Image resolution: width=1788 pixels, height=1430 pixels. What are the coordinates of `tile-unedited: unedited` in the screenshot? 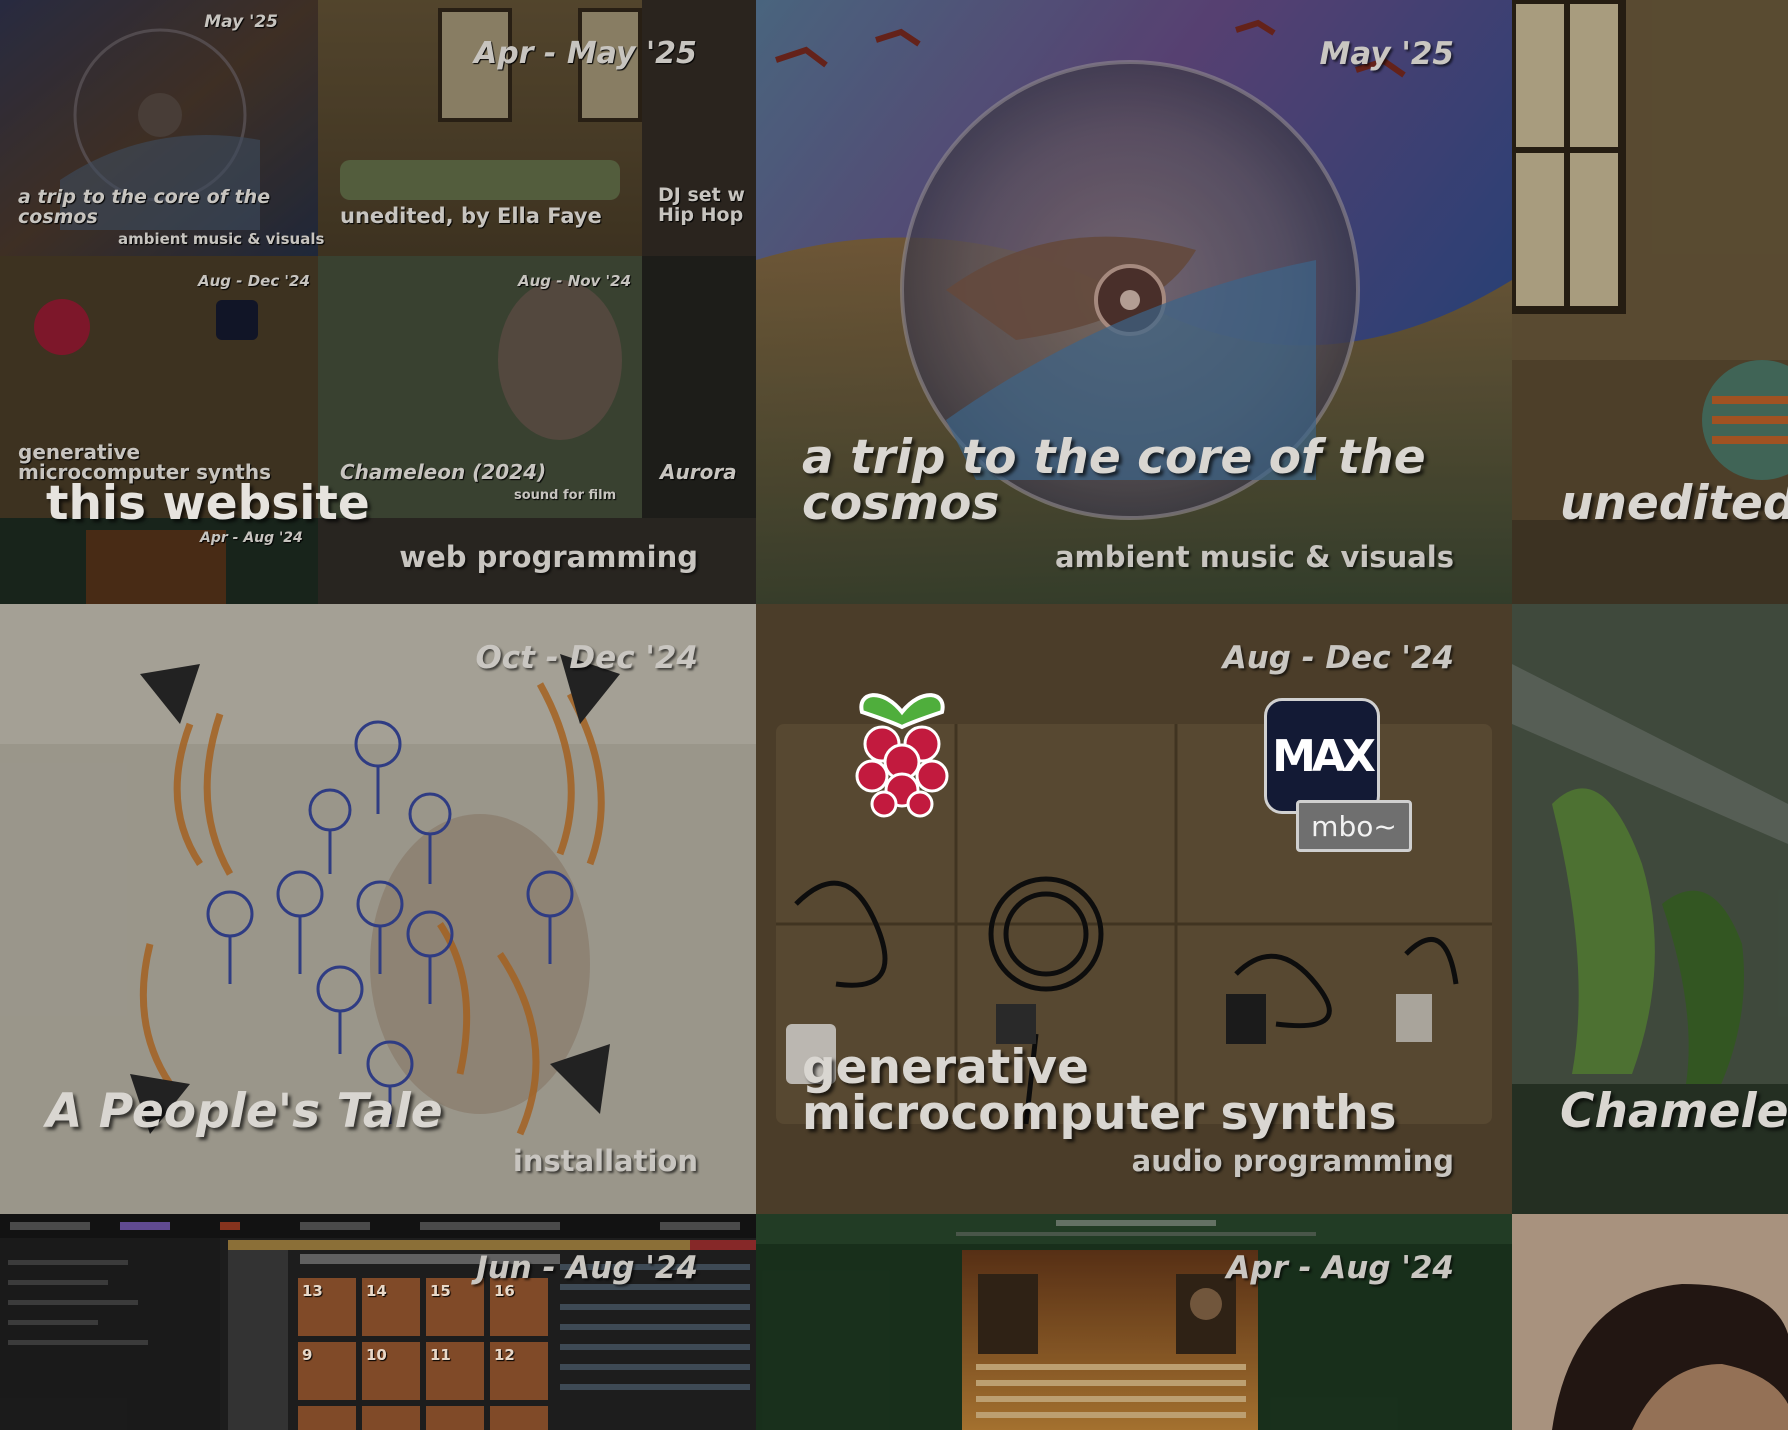 It's located at (1650, 302).